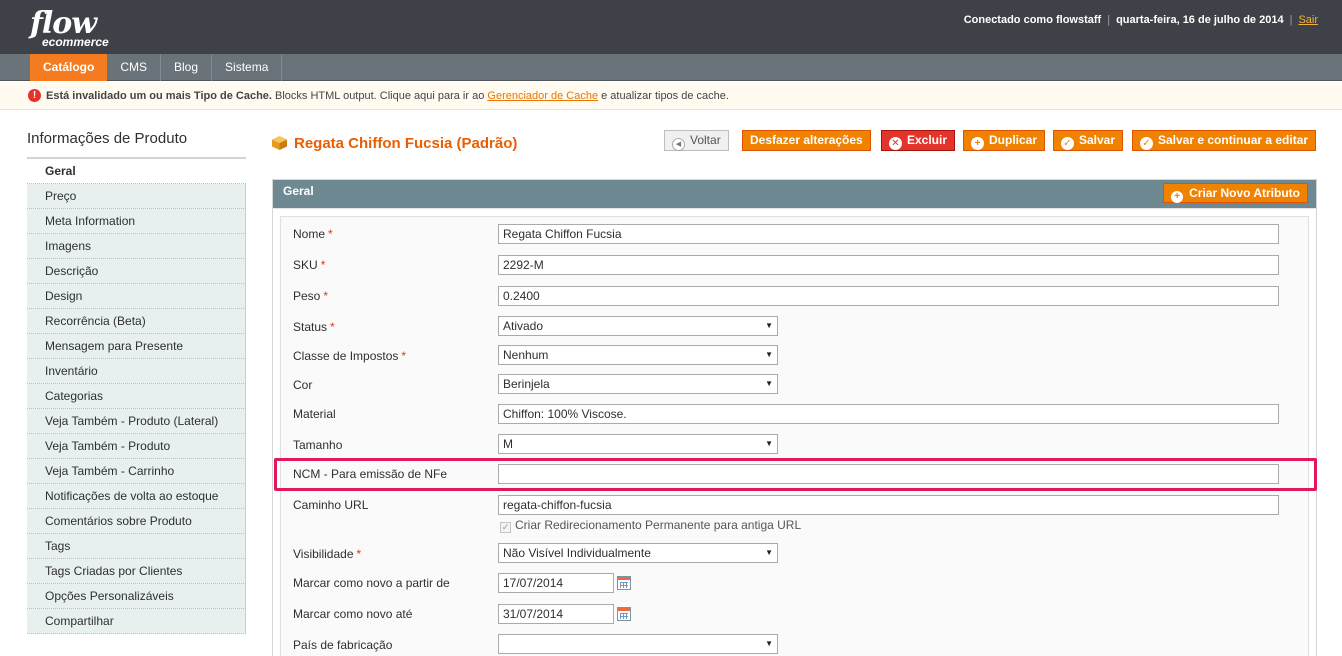 The height and width of the screenshot is (656, 1342). Describe the element at coordinates (80, 28) in the screenshot. I see `flow-logo: flow ecommerce` at that location.